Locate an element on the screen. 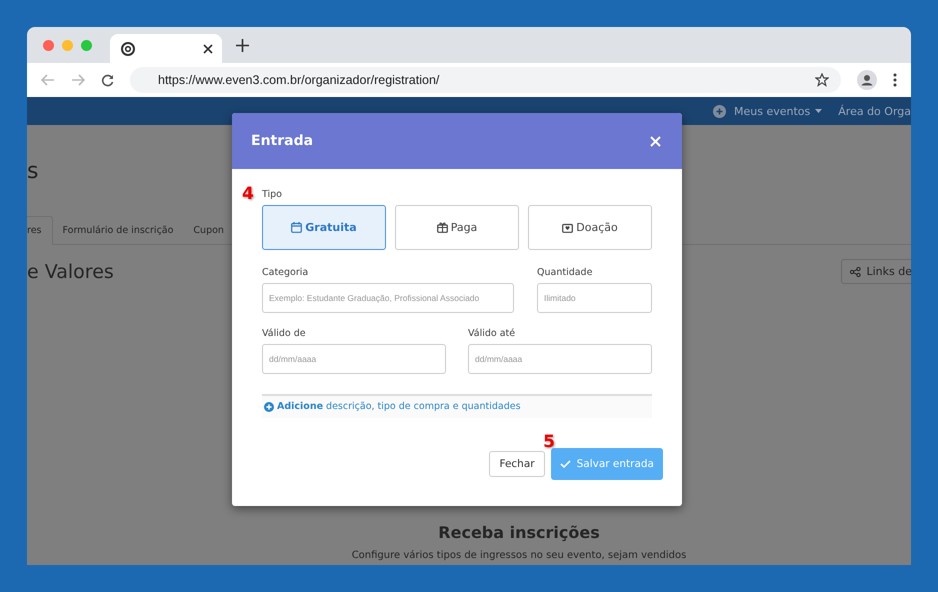 This screenshot has height=592, width=938. add-icon is located at coordinates (719, 111).